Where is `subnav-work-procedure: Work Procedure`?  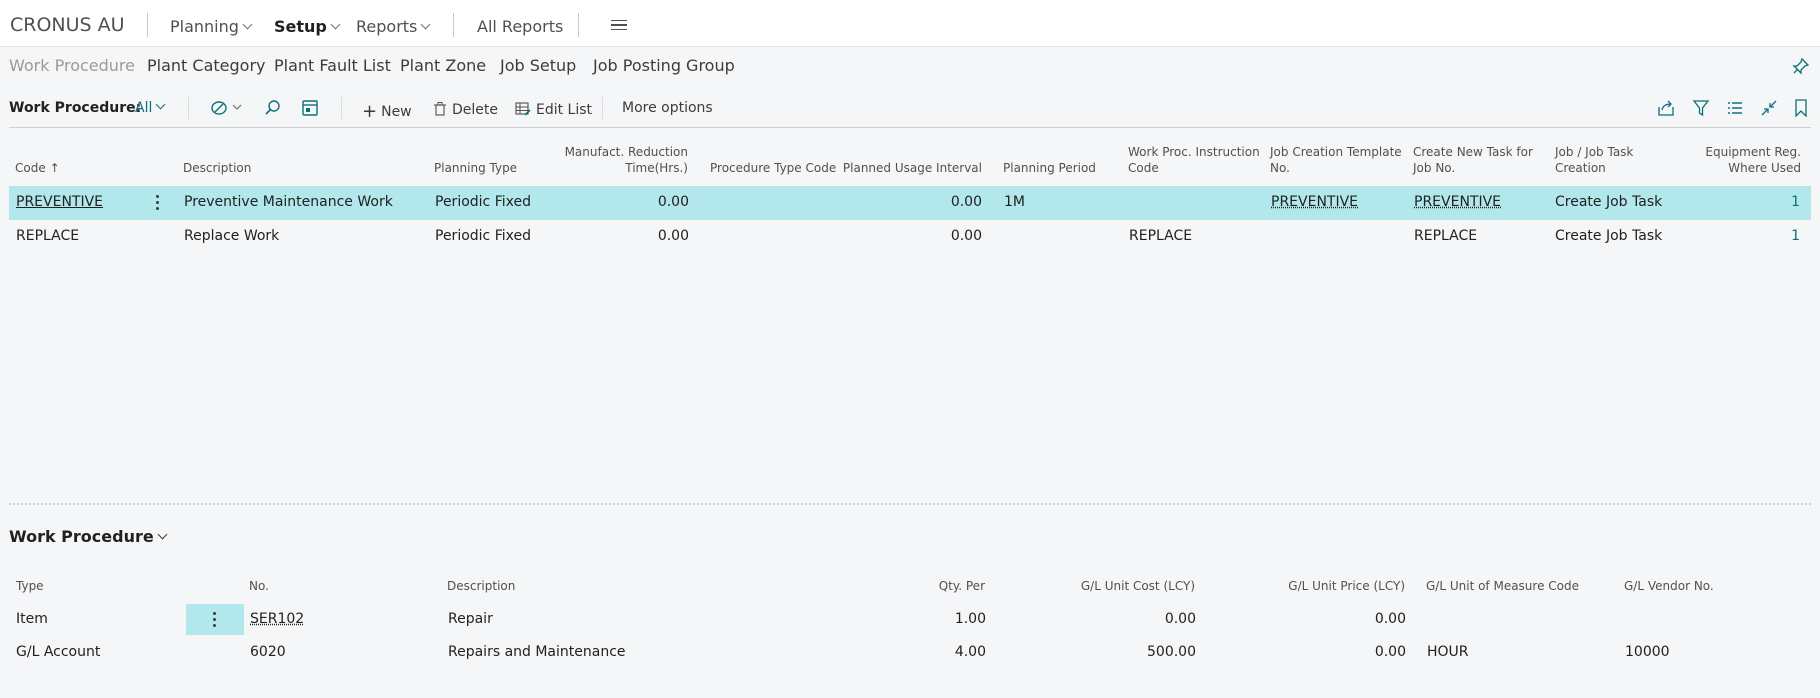
subnav-work-procedure: Work Procedure is located at coordinates (72, 65).